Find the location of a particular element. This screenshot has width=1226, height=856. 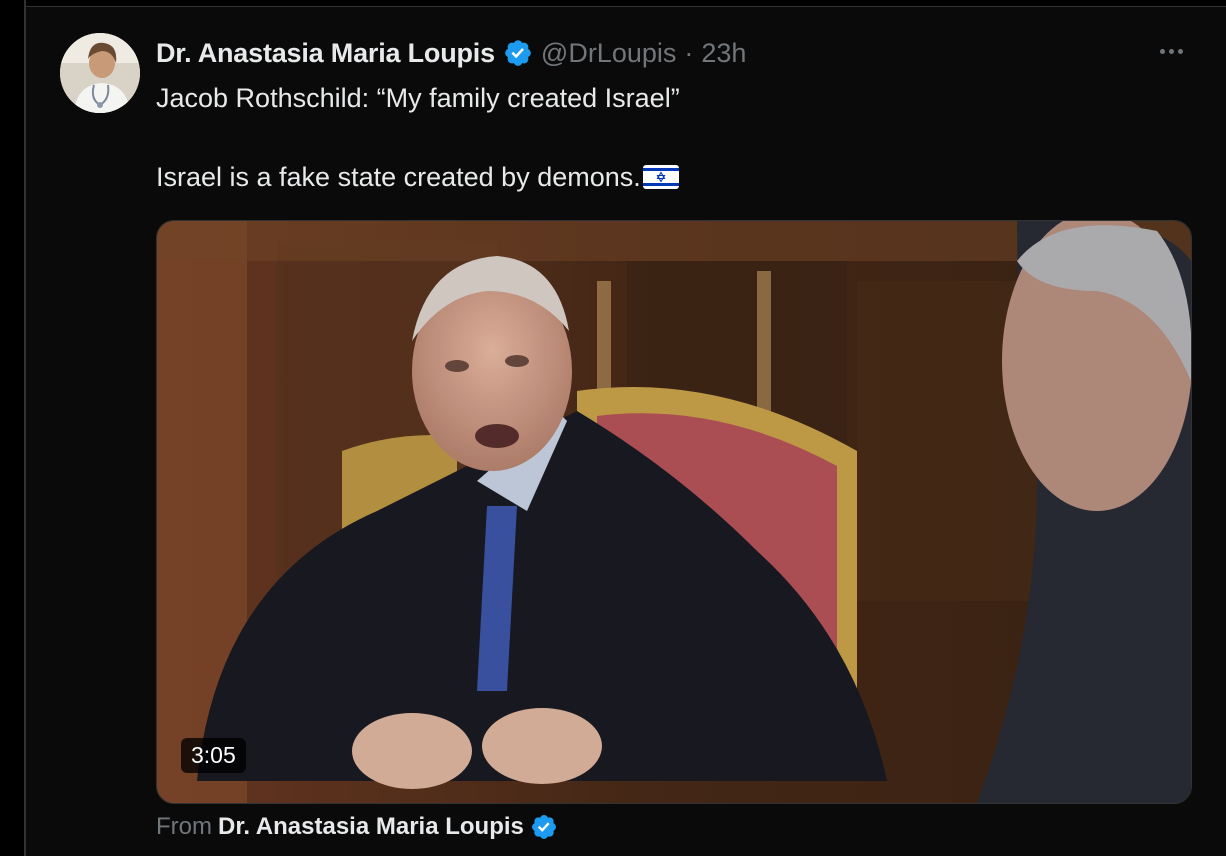

author-handle: @DrLoupis is located at coordinates (608, 53).